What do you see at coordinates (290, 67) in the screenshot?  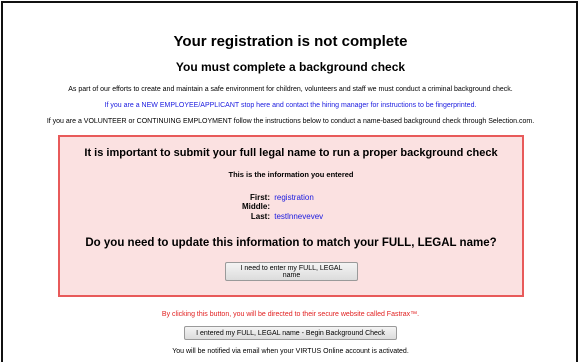 I see `page-subtitle: You must complete a background check` at bounding box center [290, 67].